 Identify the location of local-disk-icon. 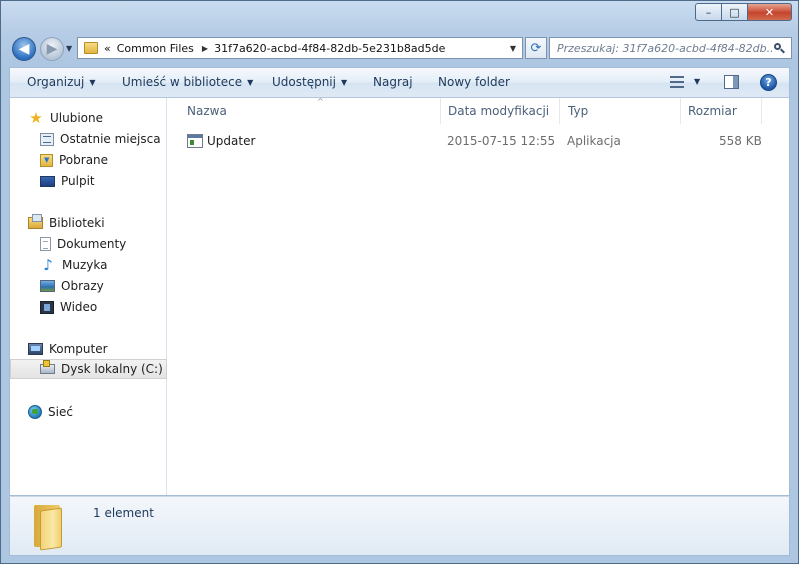
(47, 367).